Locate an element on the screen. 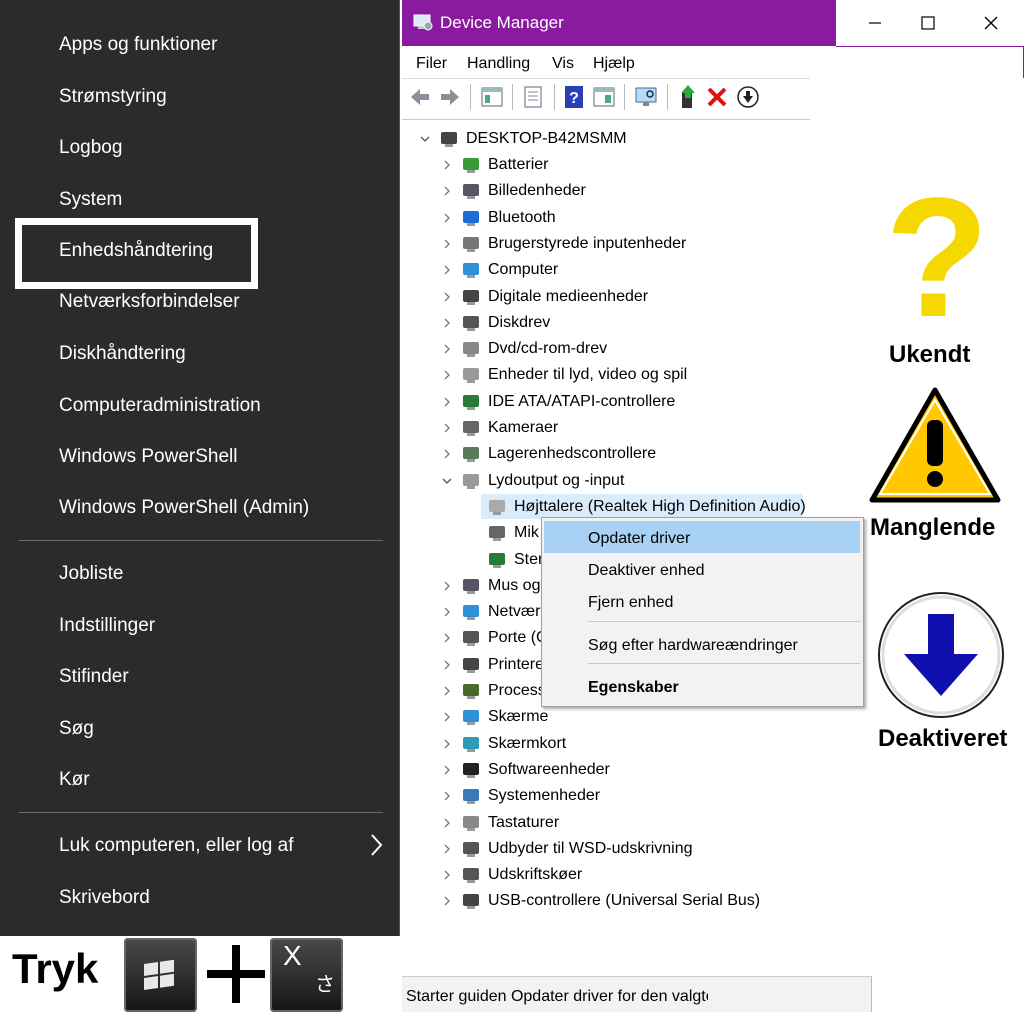  properties-icon is located at coordinates (533, 97).